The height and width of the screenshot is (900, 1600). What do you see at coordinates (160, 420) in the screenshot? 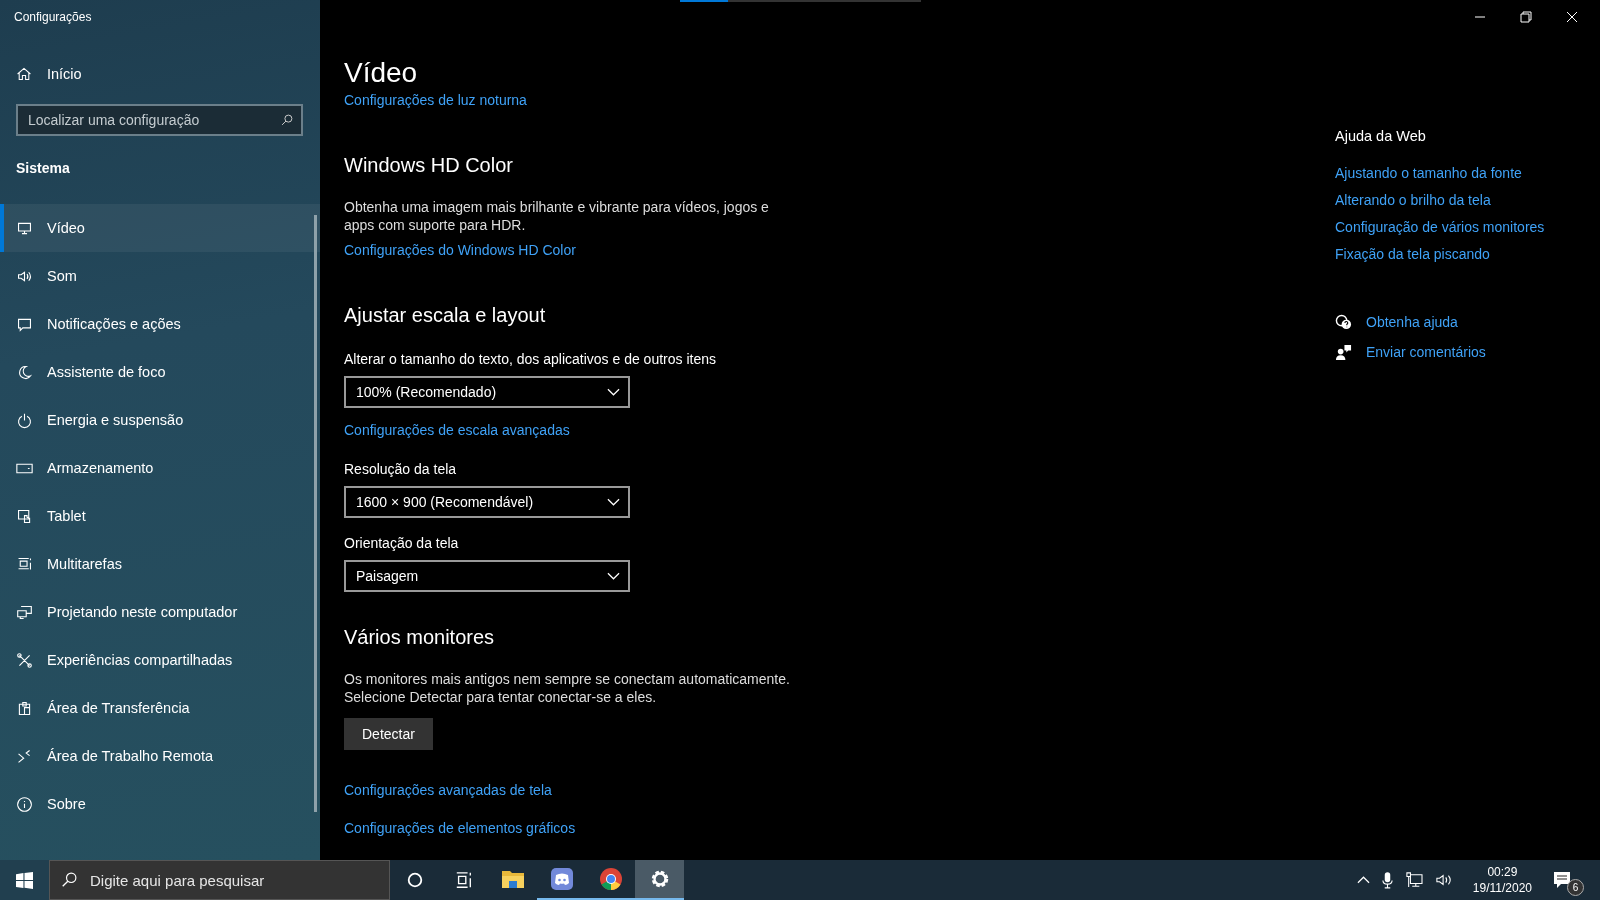
I see `sidebar-item: Energia e suspensão` at bounding box center [160, 420].